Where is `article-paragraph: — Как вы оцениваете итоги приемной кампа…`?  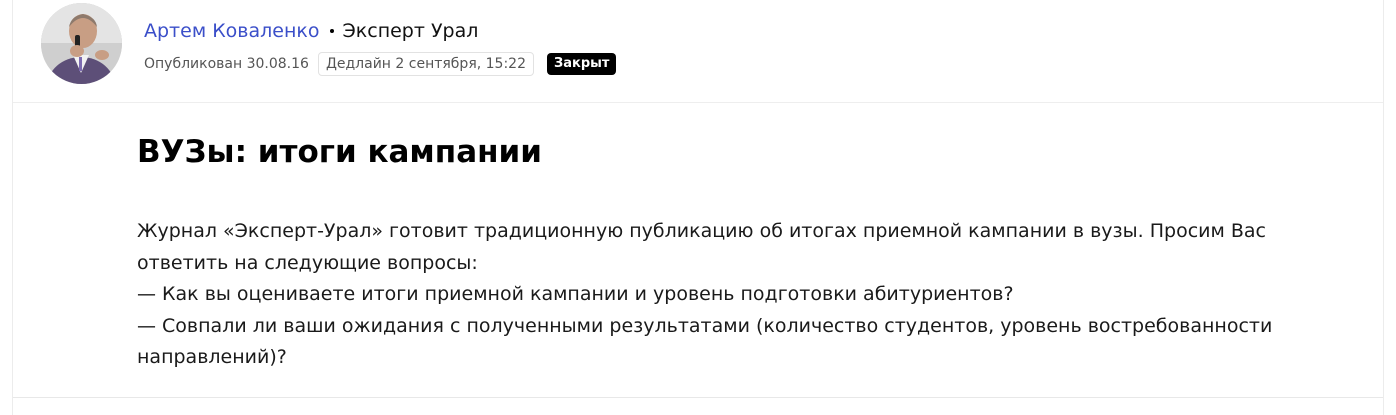 article-paragraph: — Как вы оцениваете итоги приемной кампа… is located at coordinates (575, 294).